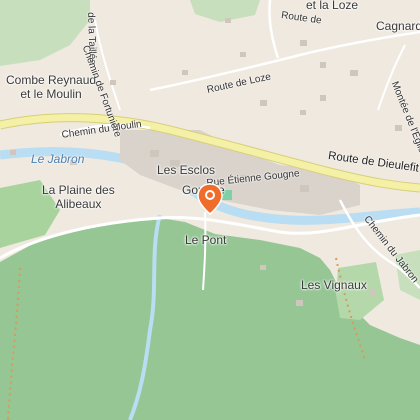 Image resolution: width=420 pixels, height=420 pixels. Describe the element at coordinates (332, 6) in the screenshot. I see `place-label-et-la-loze: et la Loze` at that location.